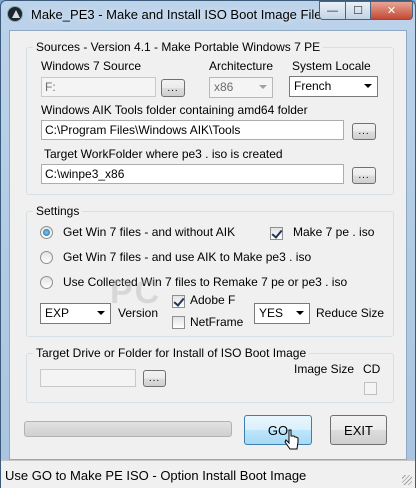 The width and height of the screenshot is (416, 488). Describe the element at coordinates (216, 322) in the screenshot. I see `netframe-label: NetFrame` at that location.